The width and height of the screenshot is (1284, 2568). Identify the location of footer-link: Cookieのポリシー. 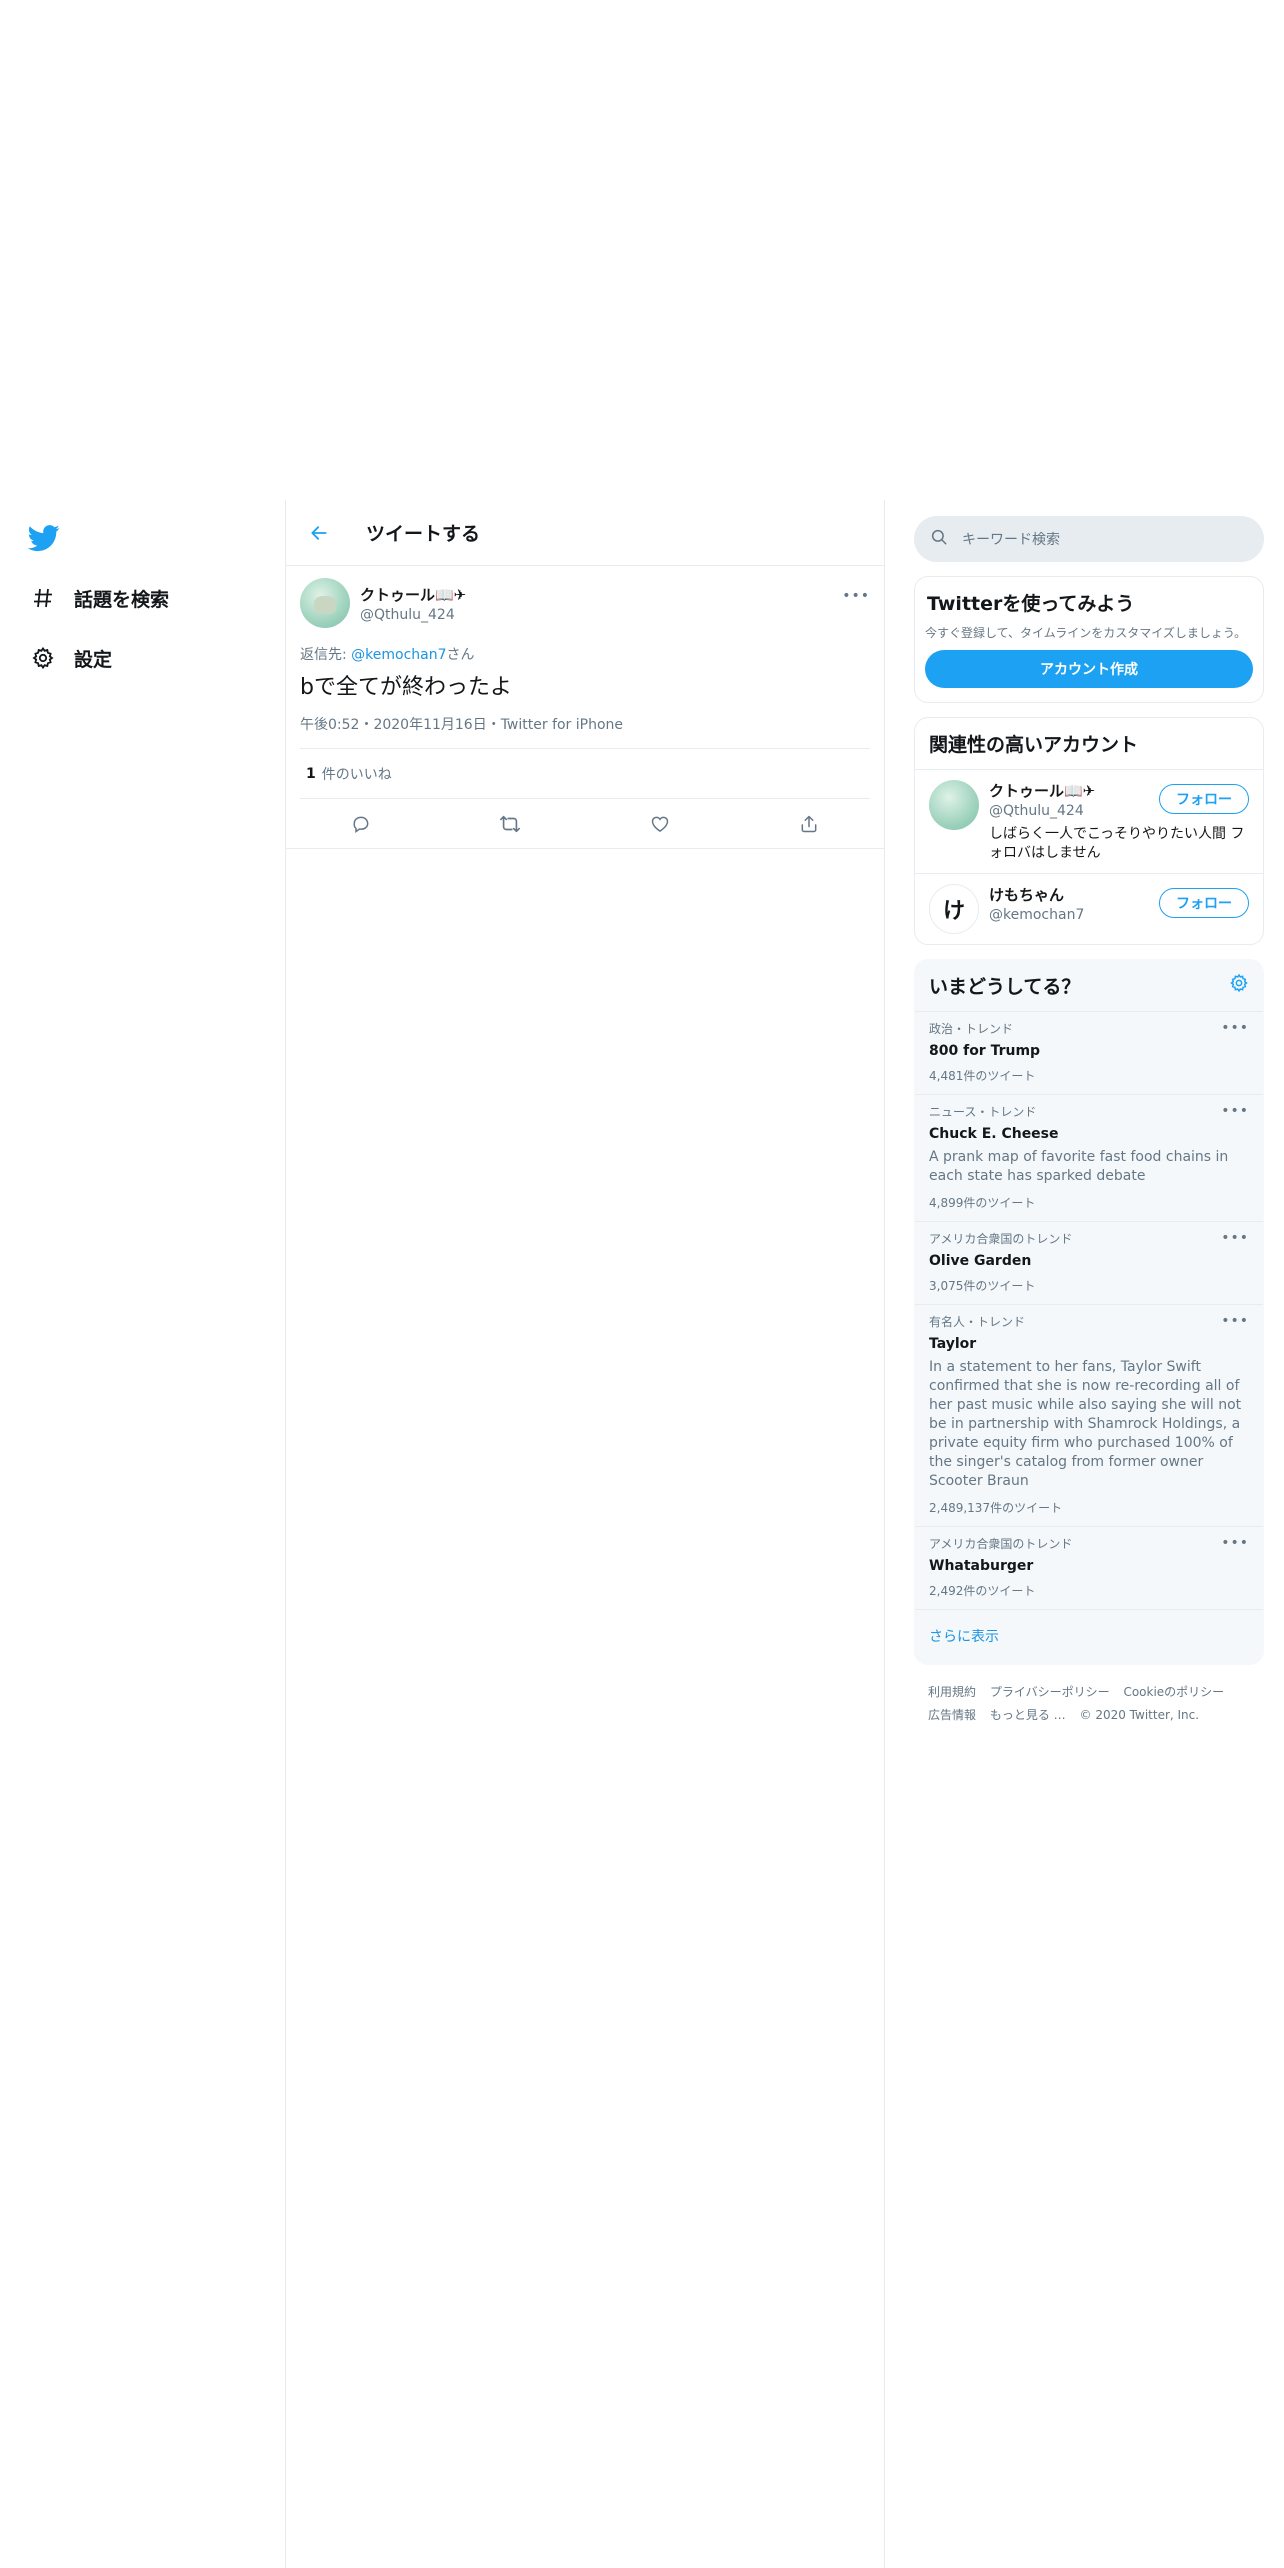
(1173, 1692).